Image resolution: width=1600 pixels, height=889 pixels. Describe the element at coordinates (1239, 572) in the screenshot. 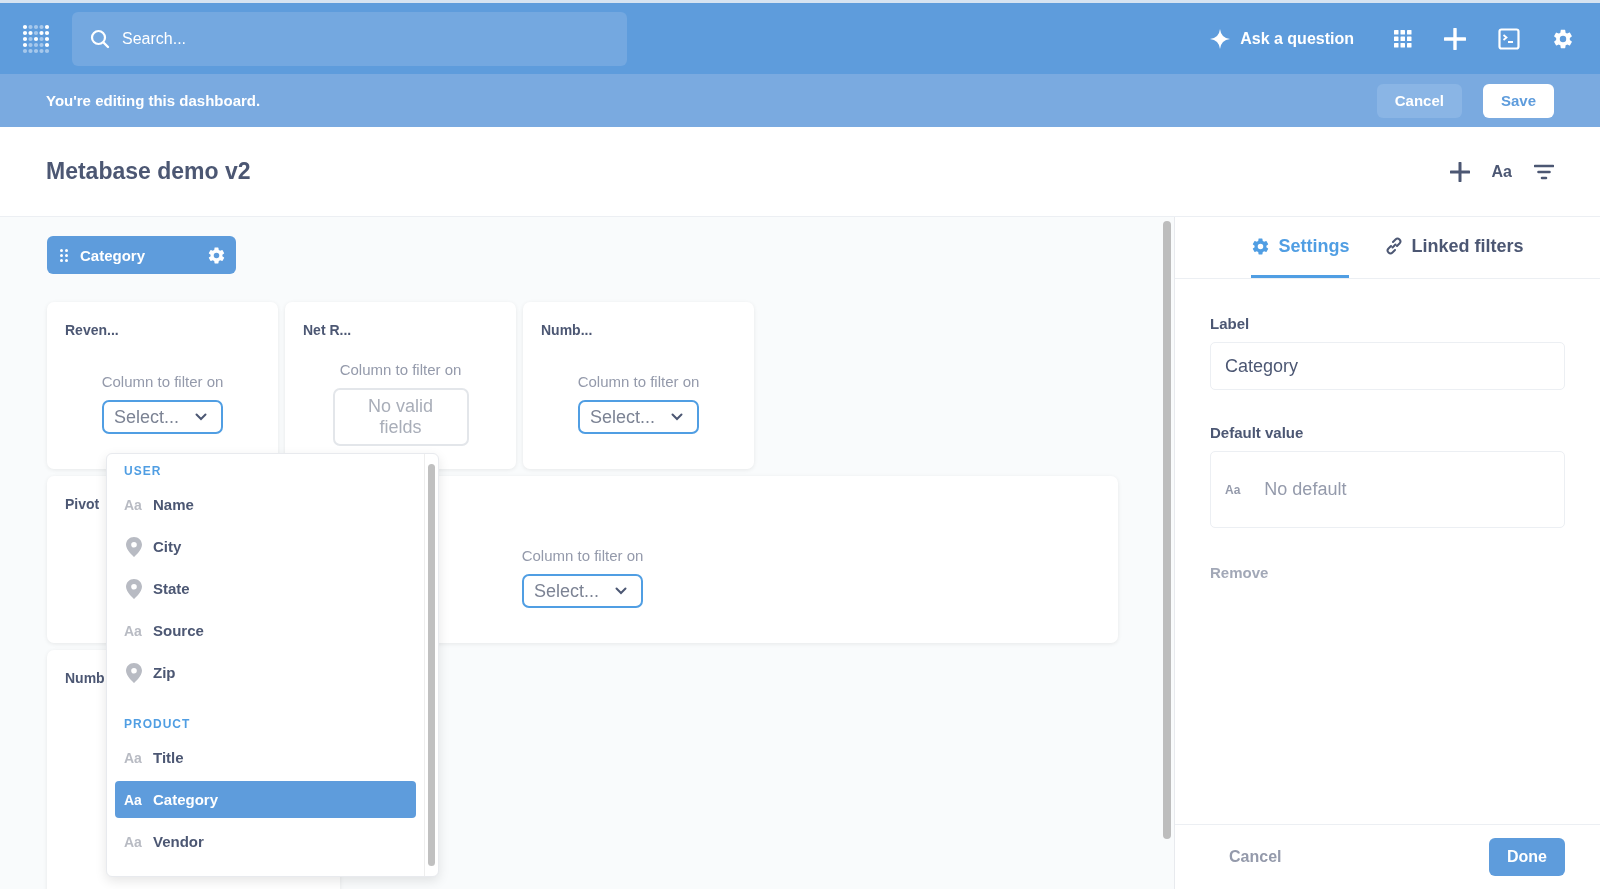

I see `remove-link: Remove` at that location.